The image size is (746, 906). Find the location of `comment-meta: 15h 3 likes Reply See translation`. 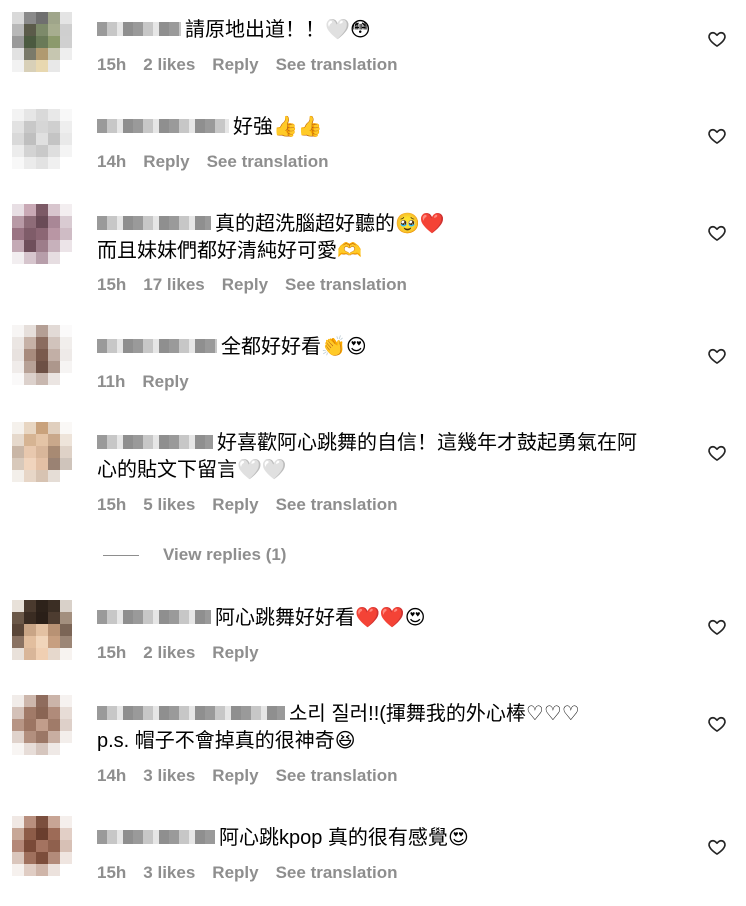

comment-meta: 15h 3 likes Reply See translation is located at coordinates (255, 873).